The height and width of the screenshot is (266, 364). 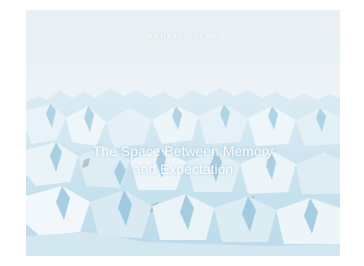 I want to click on book-title-line-2: and Expectation, so click(x=183, y=169).